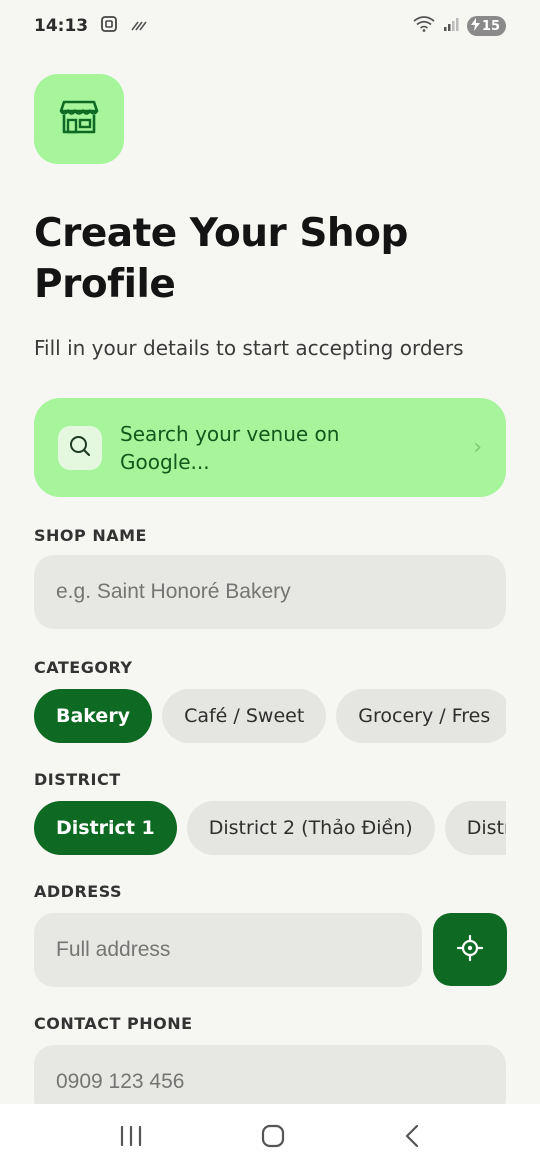 The height and width of the screenshot is (1171, 540). Describe the element at coordinates (477, 447) in the screenshot. I see `chevron-right-icon: ›` at that location.